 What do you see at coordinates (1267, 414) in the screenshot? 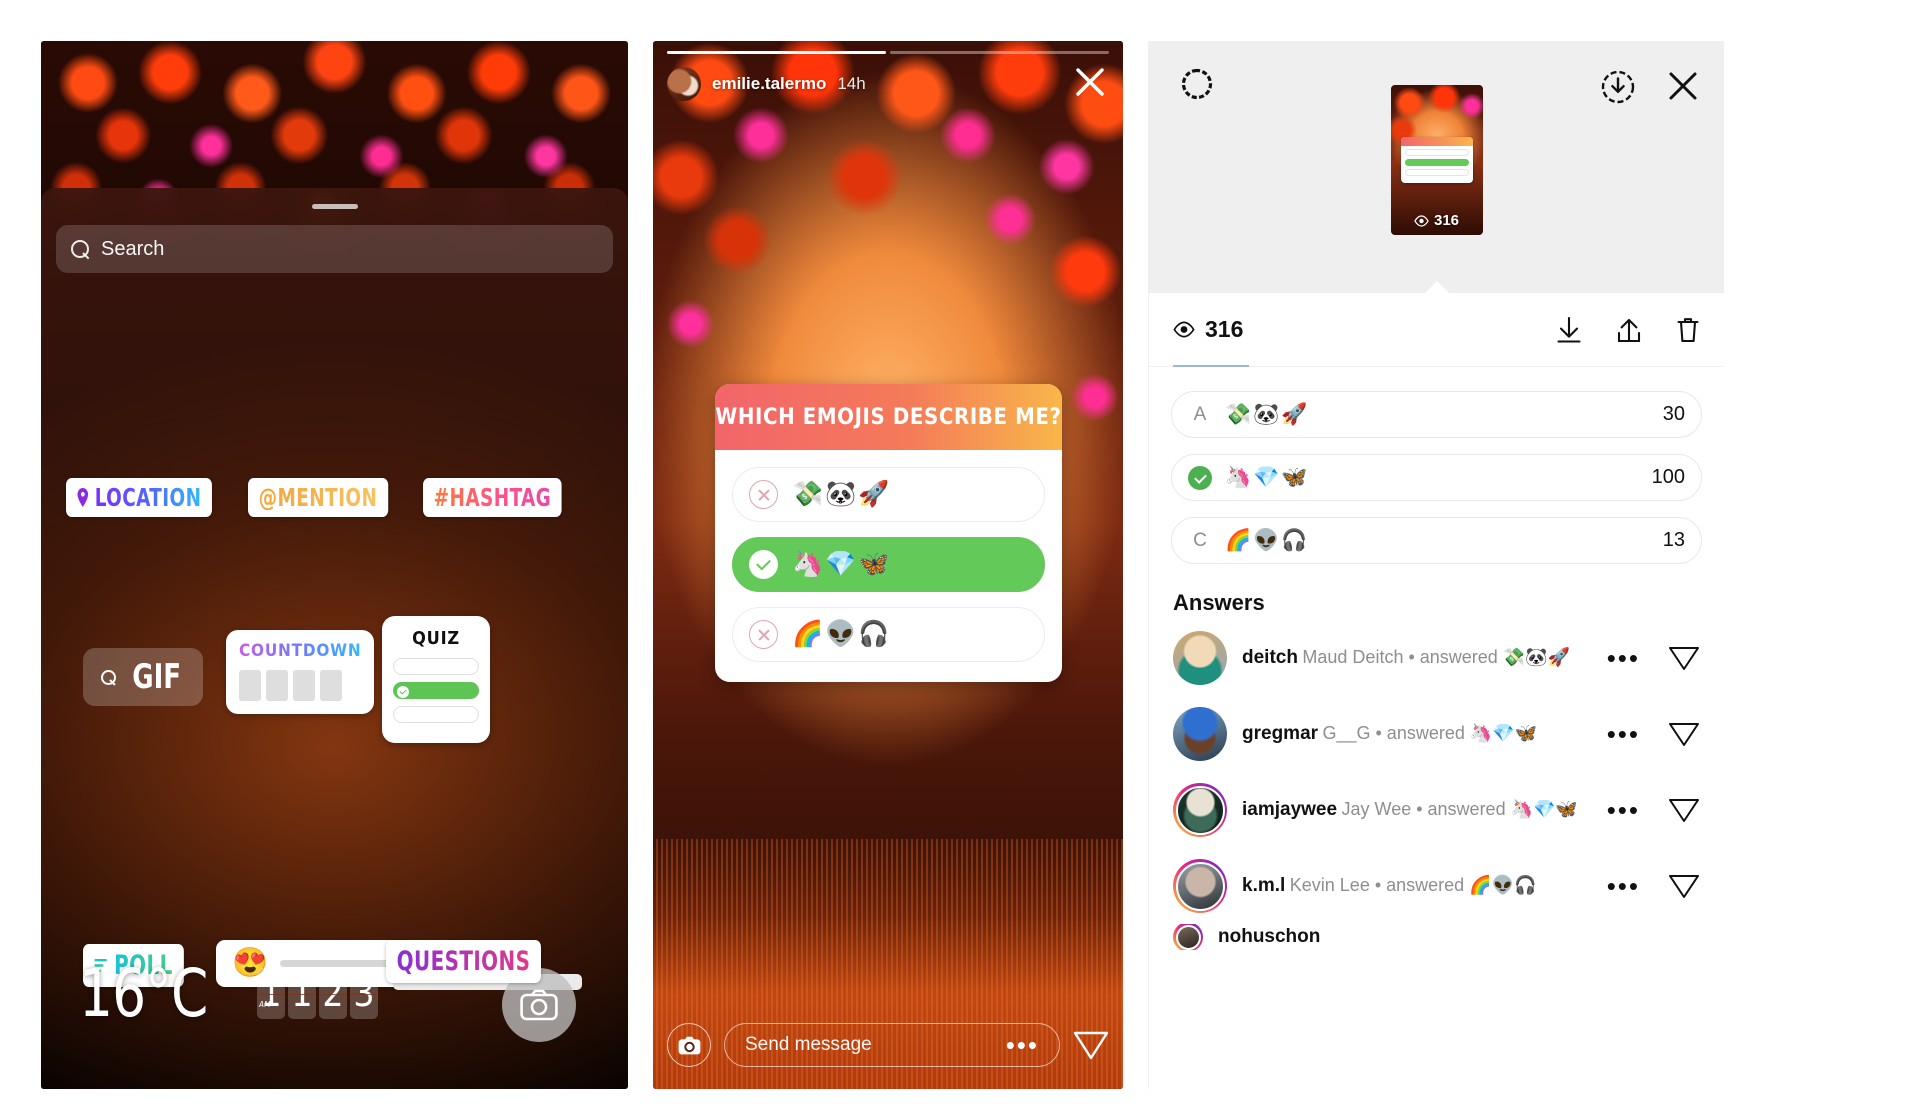
I see `quiz-result-emoji: 💸🐼🚀` at bounding box center [1267, 414].